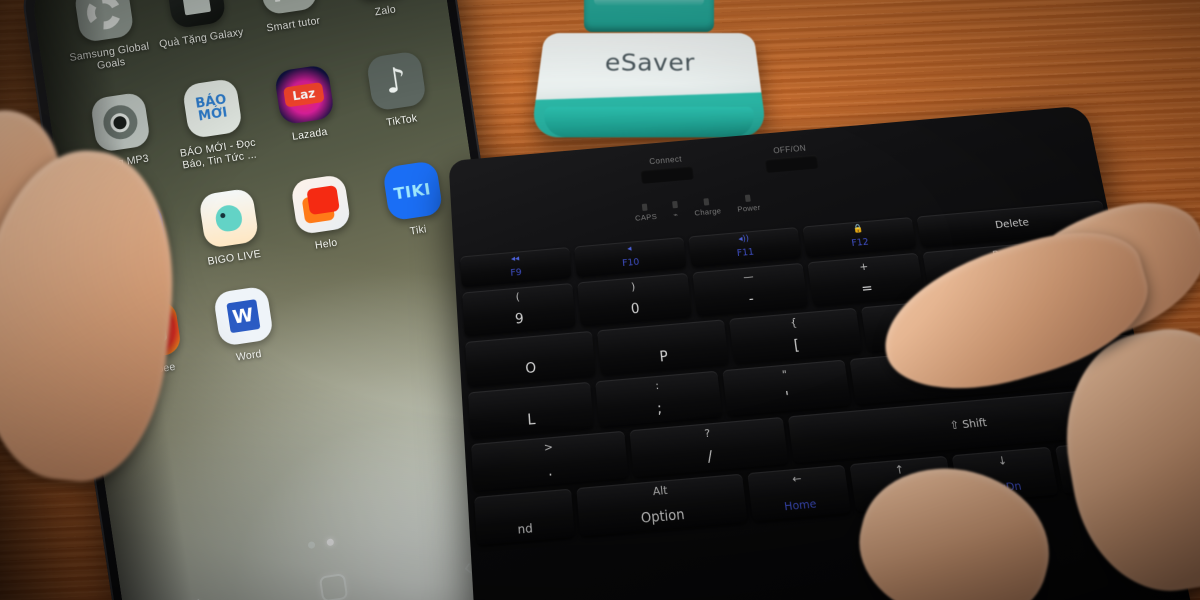 The height and width of the screenshot is (600, 1200). Describe the element at coordinates (650, 63) in the screenshot. I see `esaver-logo: eSaver` at that location.